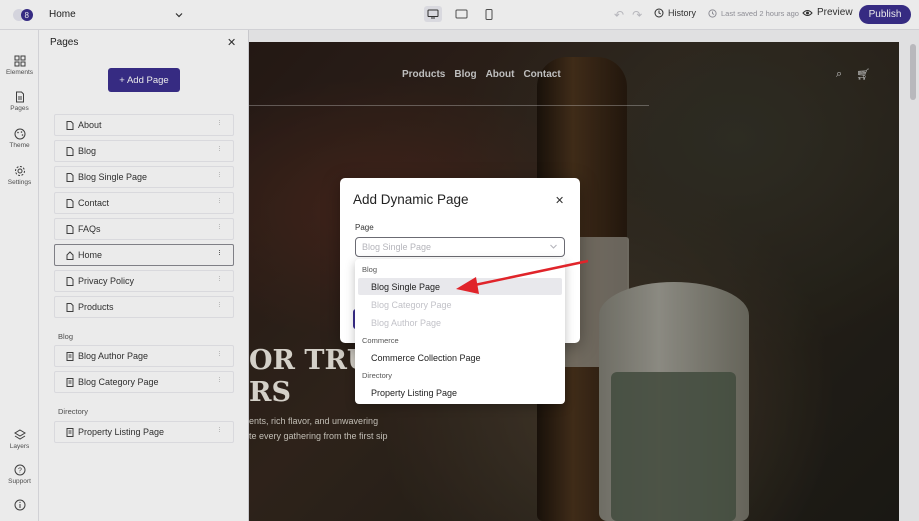 The height and width of the screenshot is (521, 919). I want to click on dropdown-group-label: Directory, so click(377, 375).